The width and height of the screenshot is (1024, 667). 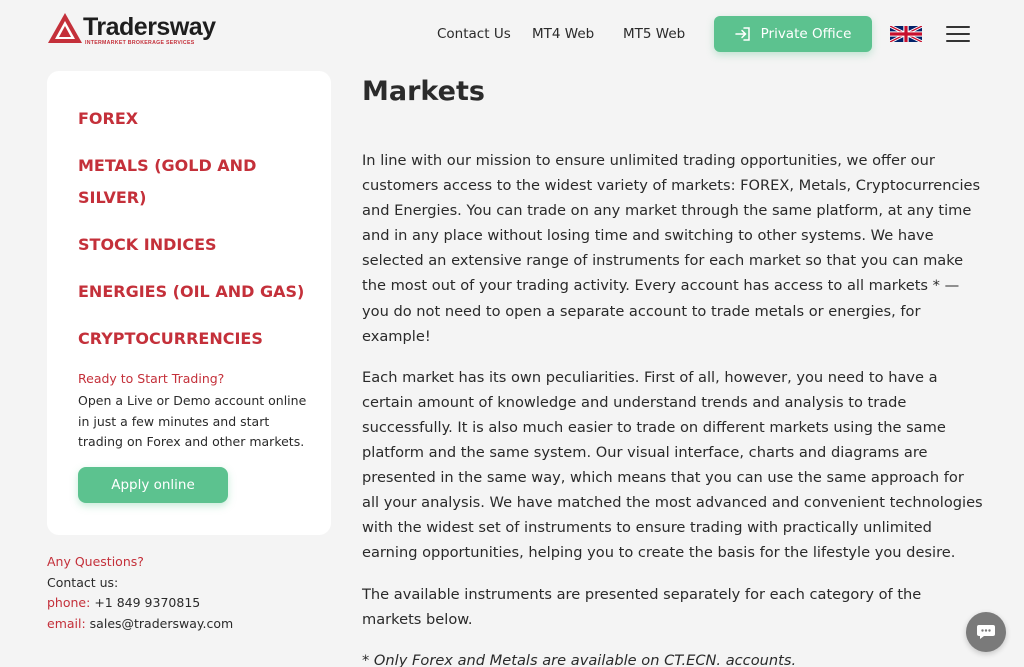 I want to click on phone-value: +1 849 9370815, so click(x=147, y=602).